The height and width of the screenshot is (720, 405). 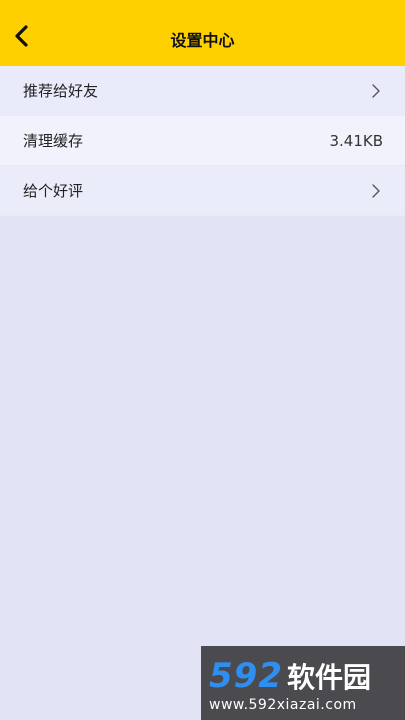 I want to click on watermark-name: 软件园, so click(x=328, y=677).